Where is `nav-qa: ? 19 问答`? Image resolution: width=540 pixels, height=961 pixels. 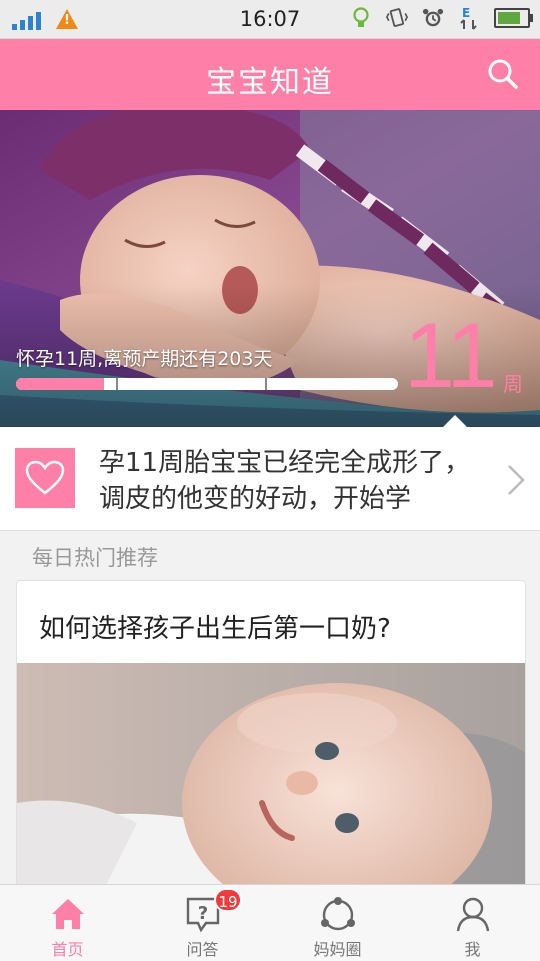
nav-qa: ? 19 问答 is located at coordinates (202, 923).